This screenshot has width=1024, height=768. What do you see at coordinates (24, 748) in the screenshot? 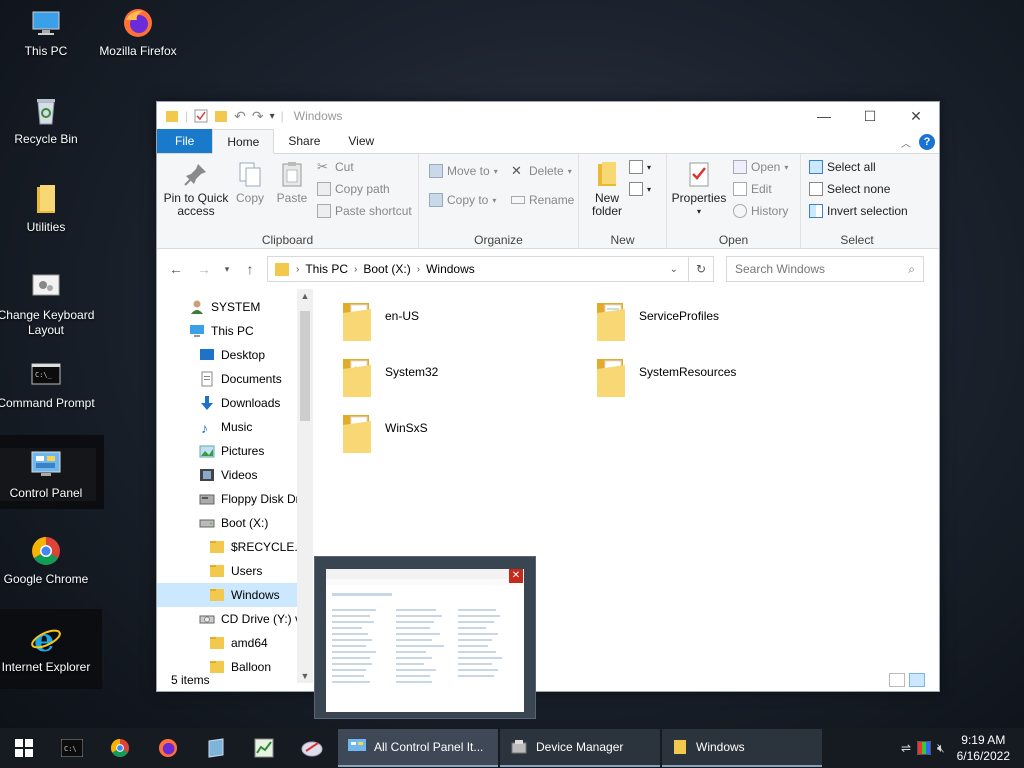
I see `start-button` at bounding box center [24, 748].